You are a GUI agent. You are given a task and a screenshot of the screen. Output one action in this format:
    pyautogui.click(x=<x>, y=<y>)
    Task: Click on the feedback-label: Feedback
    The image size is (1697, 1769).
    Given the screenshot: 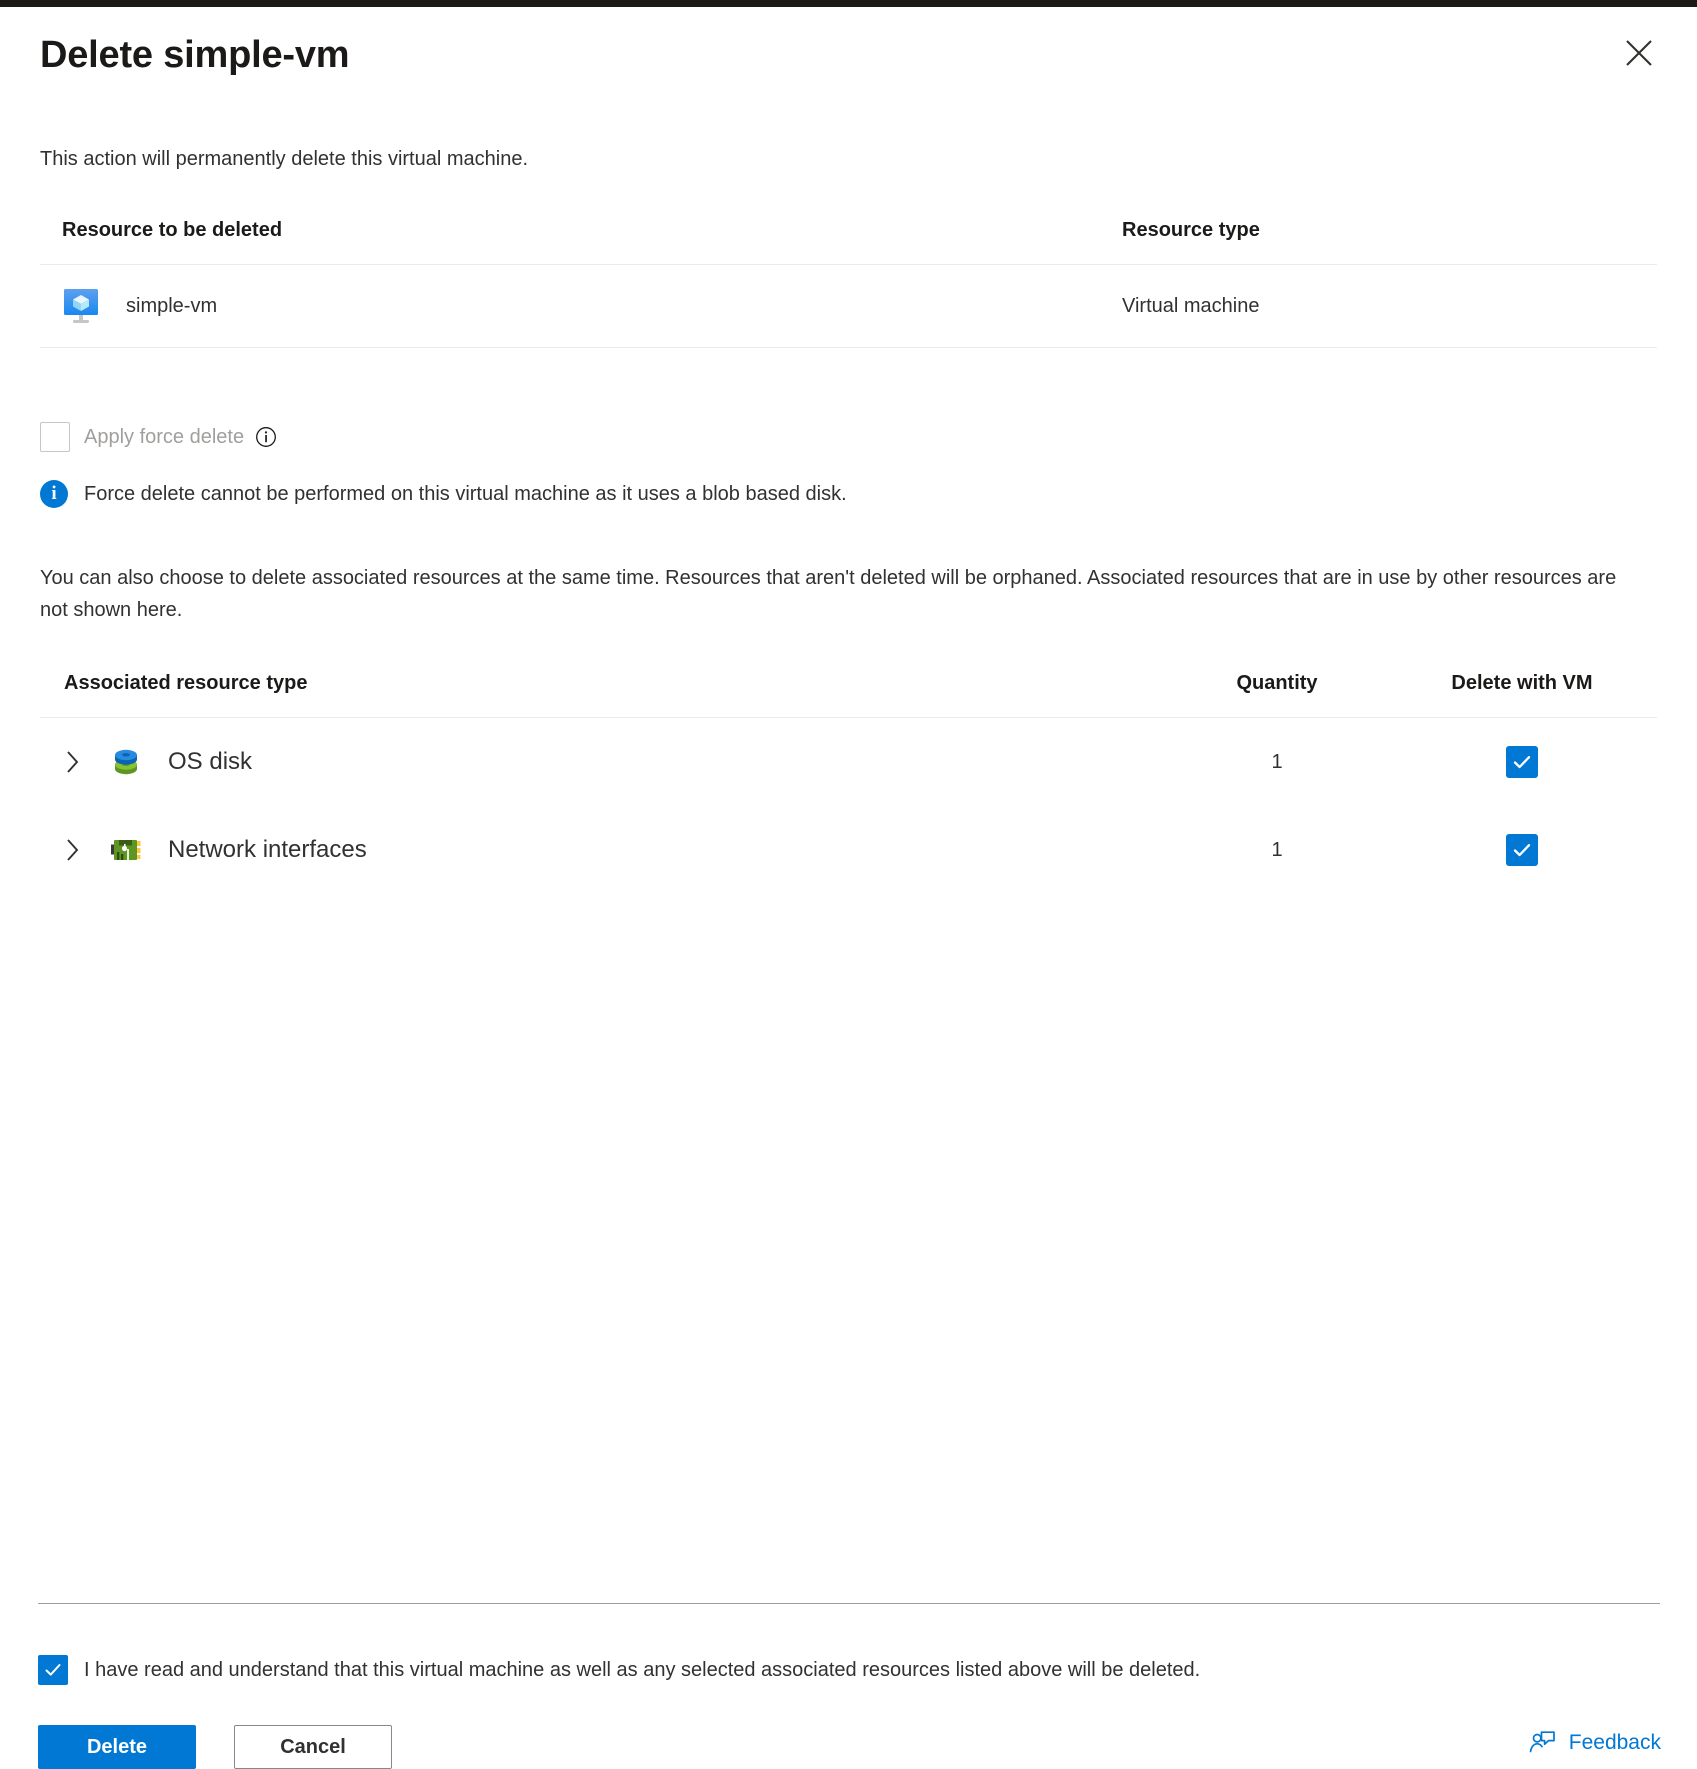 What is the action you would take?
    pyautogui.click(x=1614, y=1742)
    